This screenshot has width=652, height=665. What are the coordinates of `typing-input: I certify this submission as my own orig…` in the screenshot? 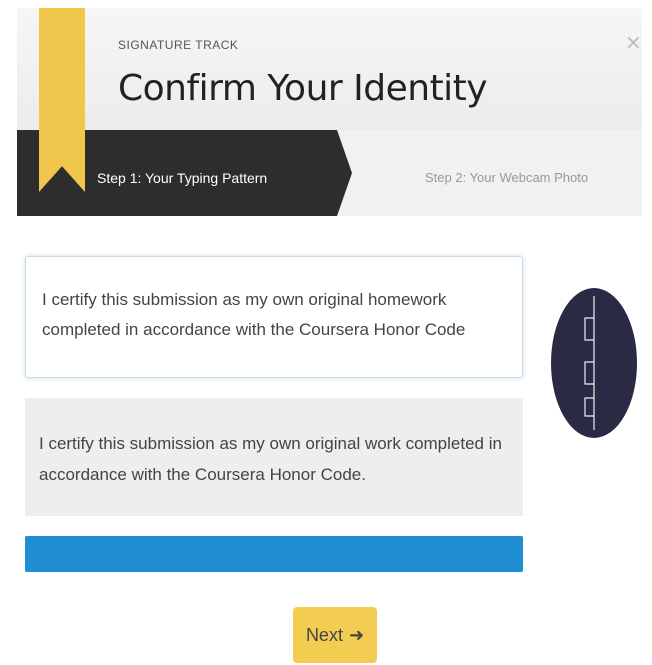 It's located at (274, 325).